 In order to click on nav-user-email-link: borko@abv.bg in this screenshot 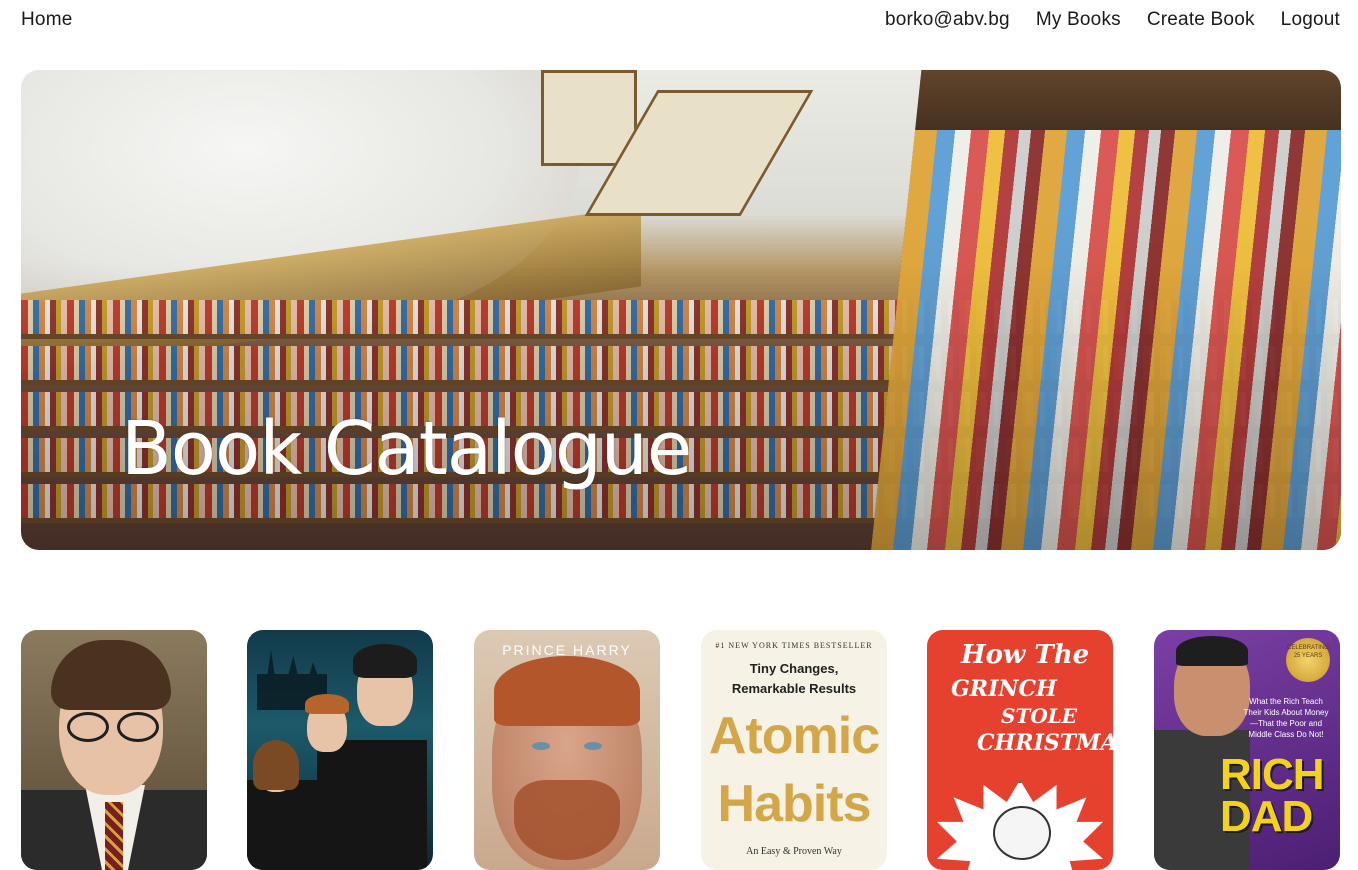, I will do `click(947, 20)`.